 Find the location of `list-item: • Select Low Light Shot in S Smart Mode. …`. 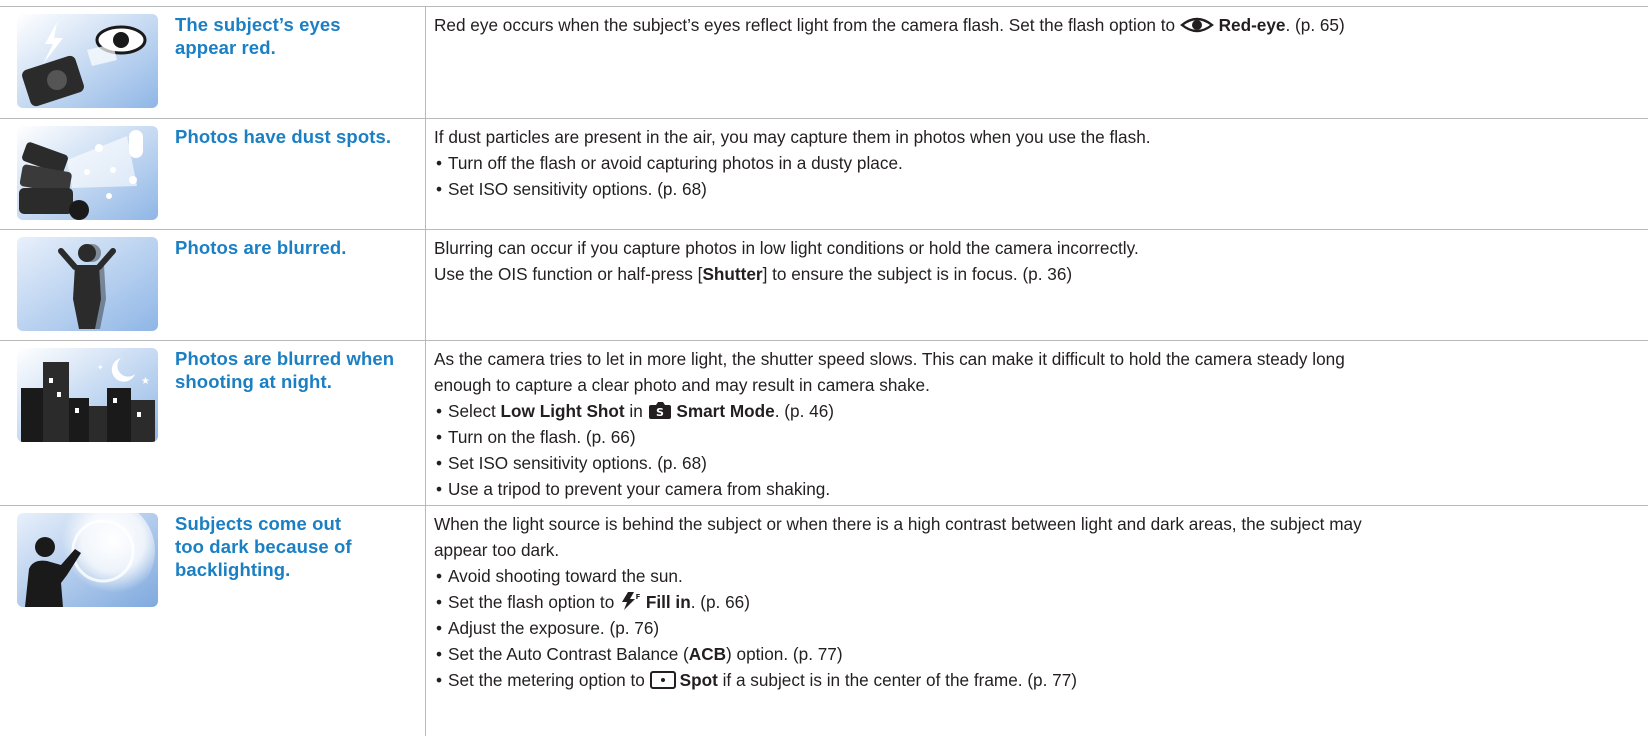

list-item: • Select Low Light Shot in S Smart Mode. … is located at coordinates (635, 411).